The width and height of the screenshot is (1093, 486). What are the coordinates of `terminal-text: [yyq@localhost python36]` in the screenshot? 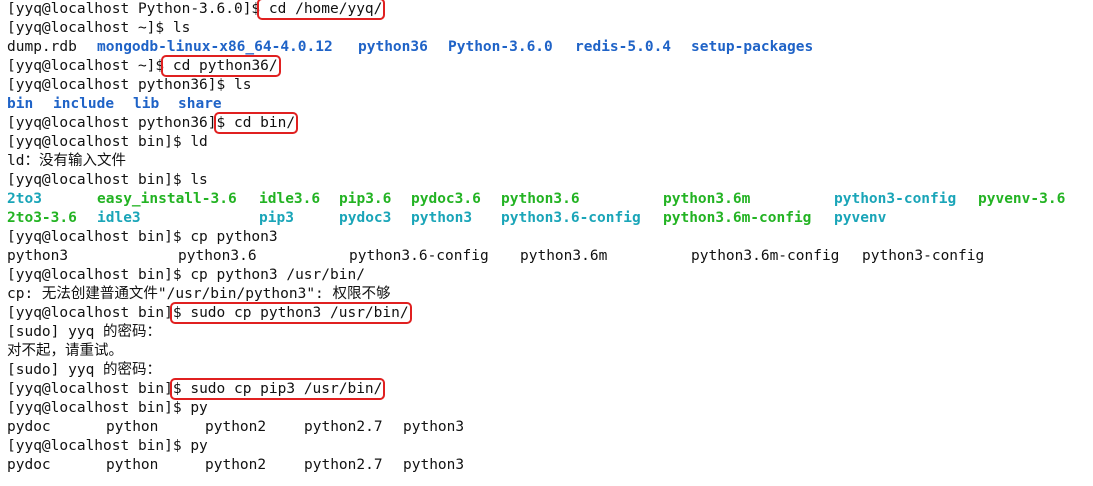 It's located at (112, 123).